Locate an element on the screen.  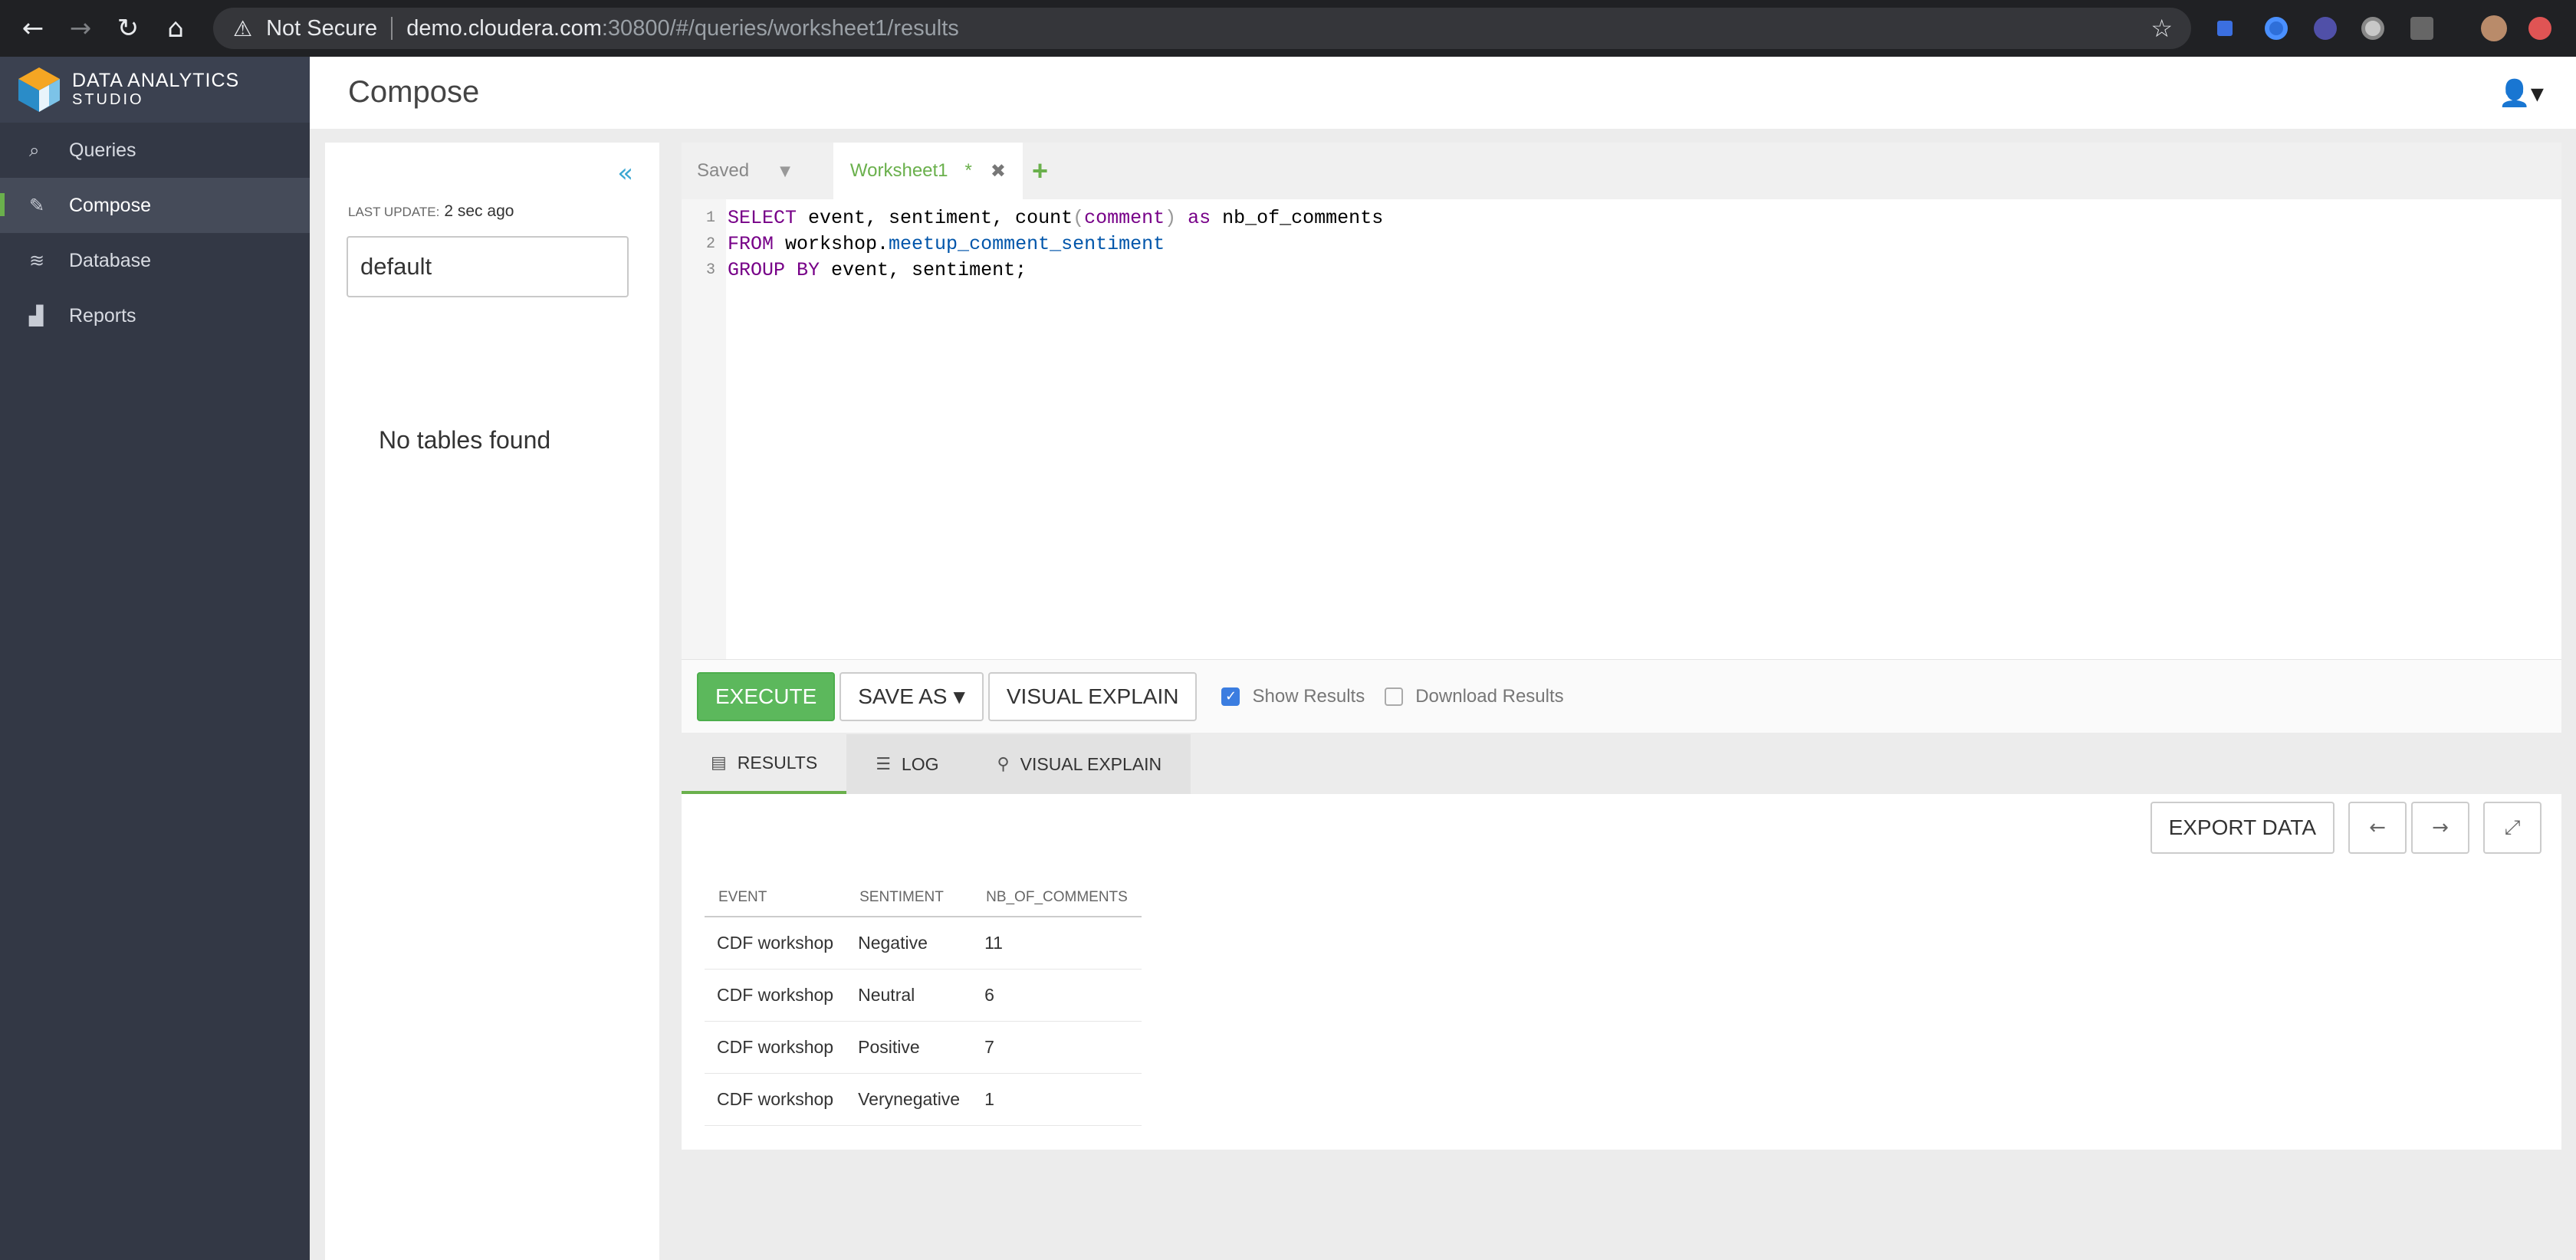
sidebar-item-label: Compose is located at coordinates (110, 205).